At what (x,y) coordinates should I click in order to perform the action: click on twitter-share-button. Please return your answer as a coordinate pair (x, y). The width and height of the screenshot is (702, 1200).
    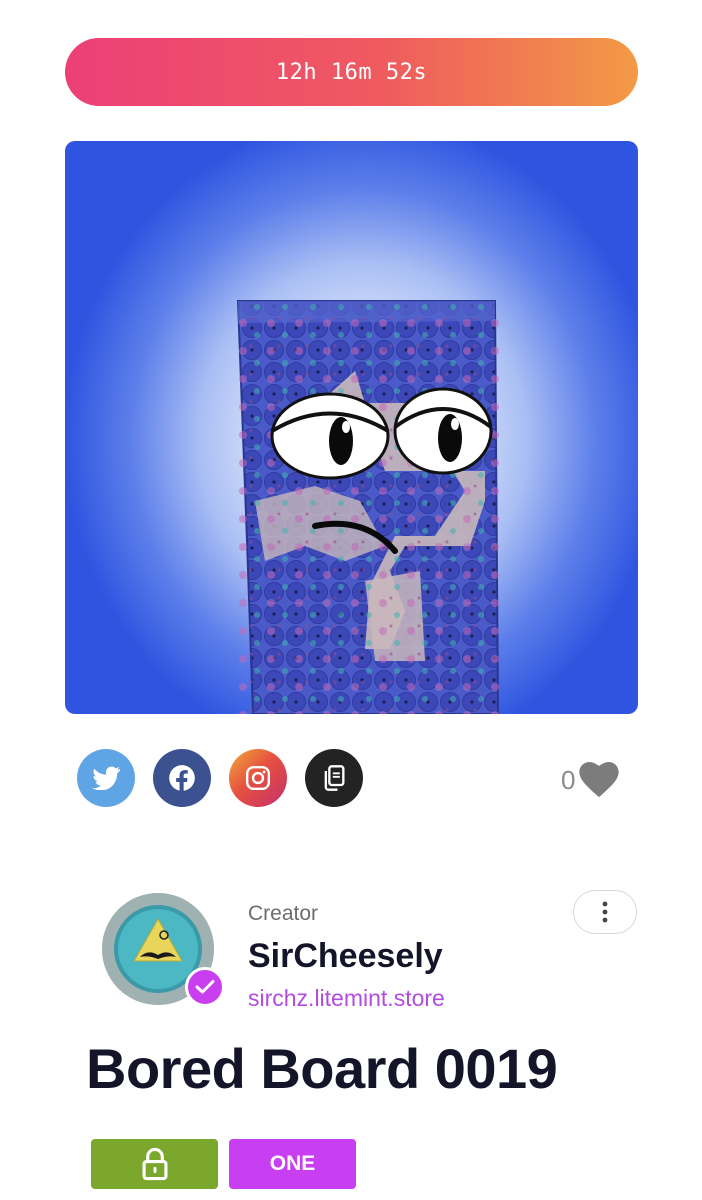
    Looking at the image, I should click on (106, 778).